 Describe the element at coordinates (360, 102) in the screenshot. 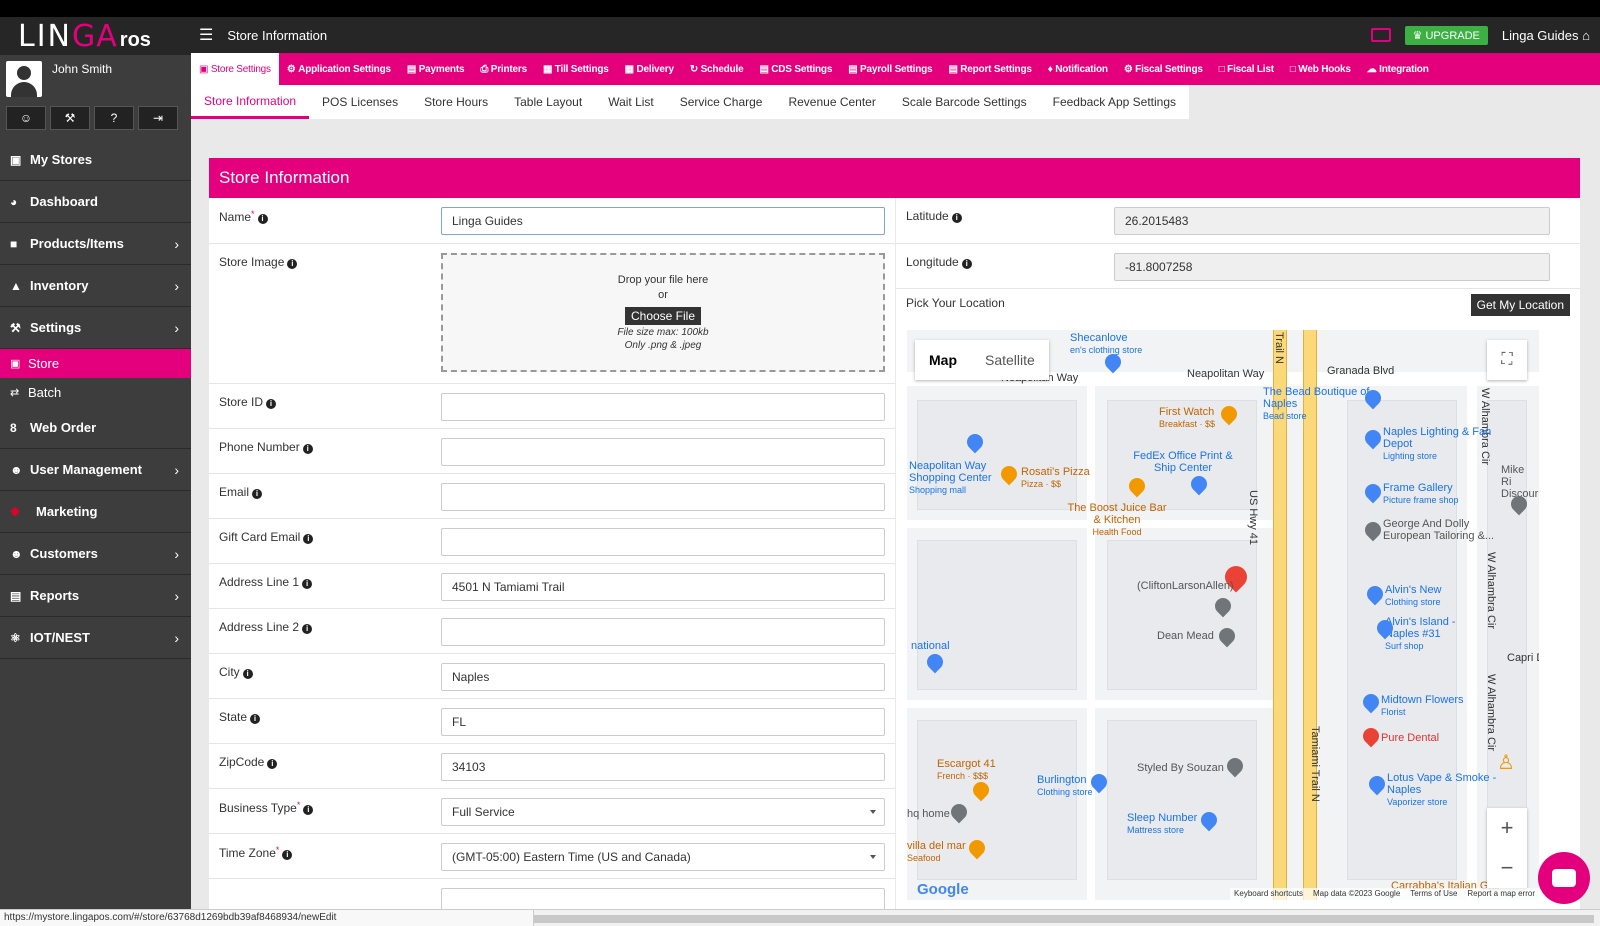

I see `tab-pos-licenses: POS Licenses` at that location.